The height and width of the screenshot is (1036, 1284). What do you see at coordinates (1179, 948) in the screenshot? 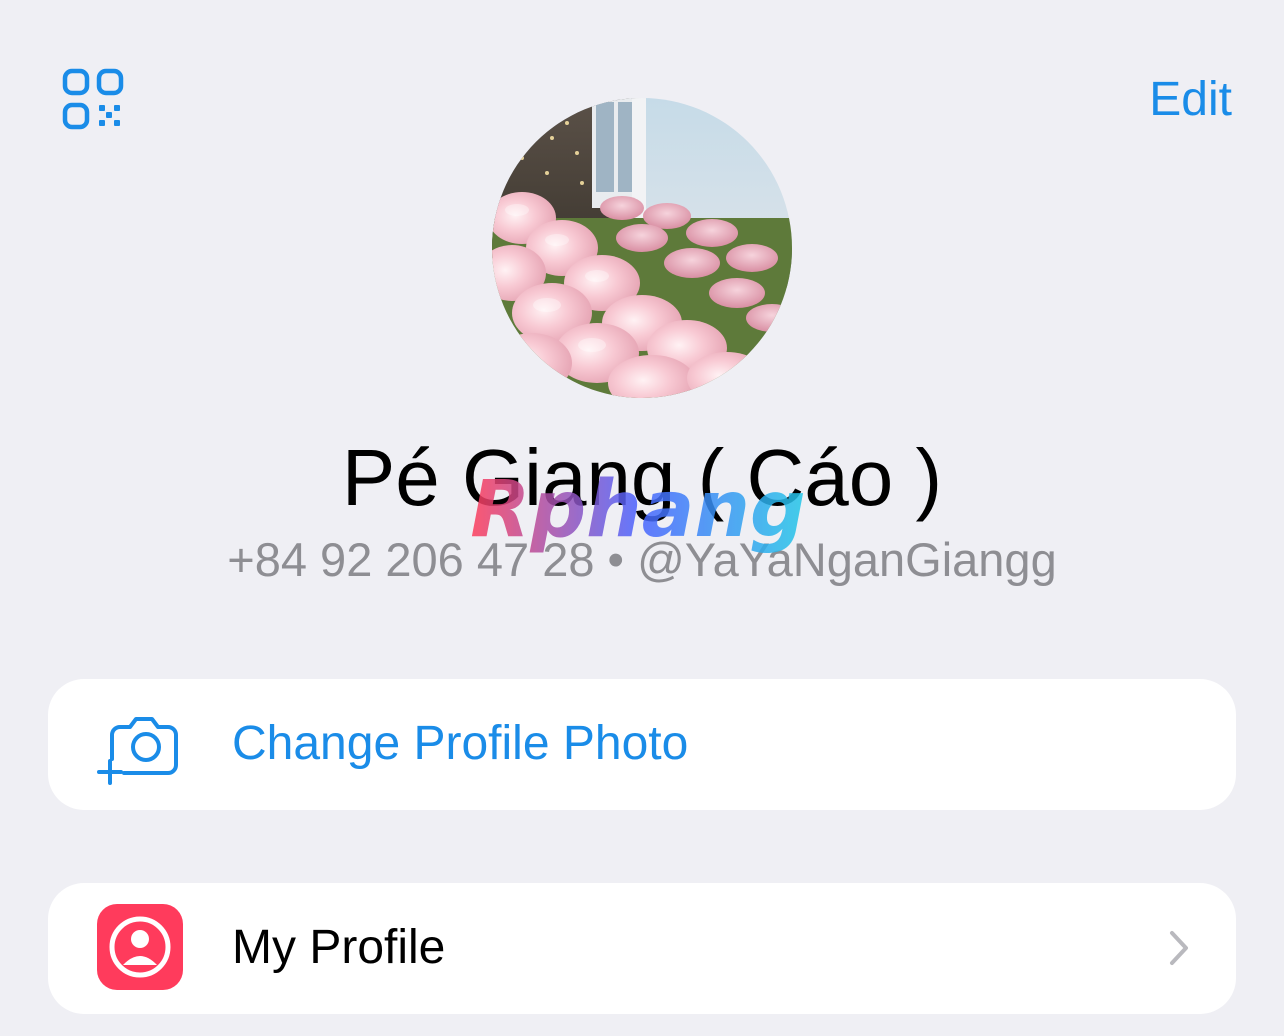
I see `chevron-right-icon` at bounding box center [1179, 948].